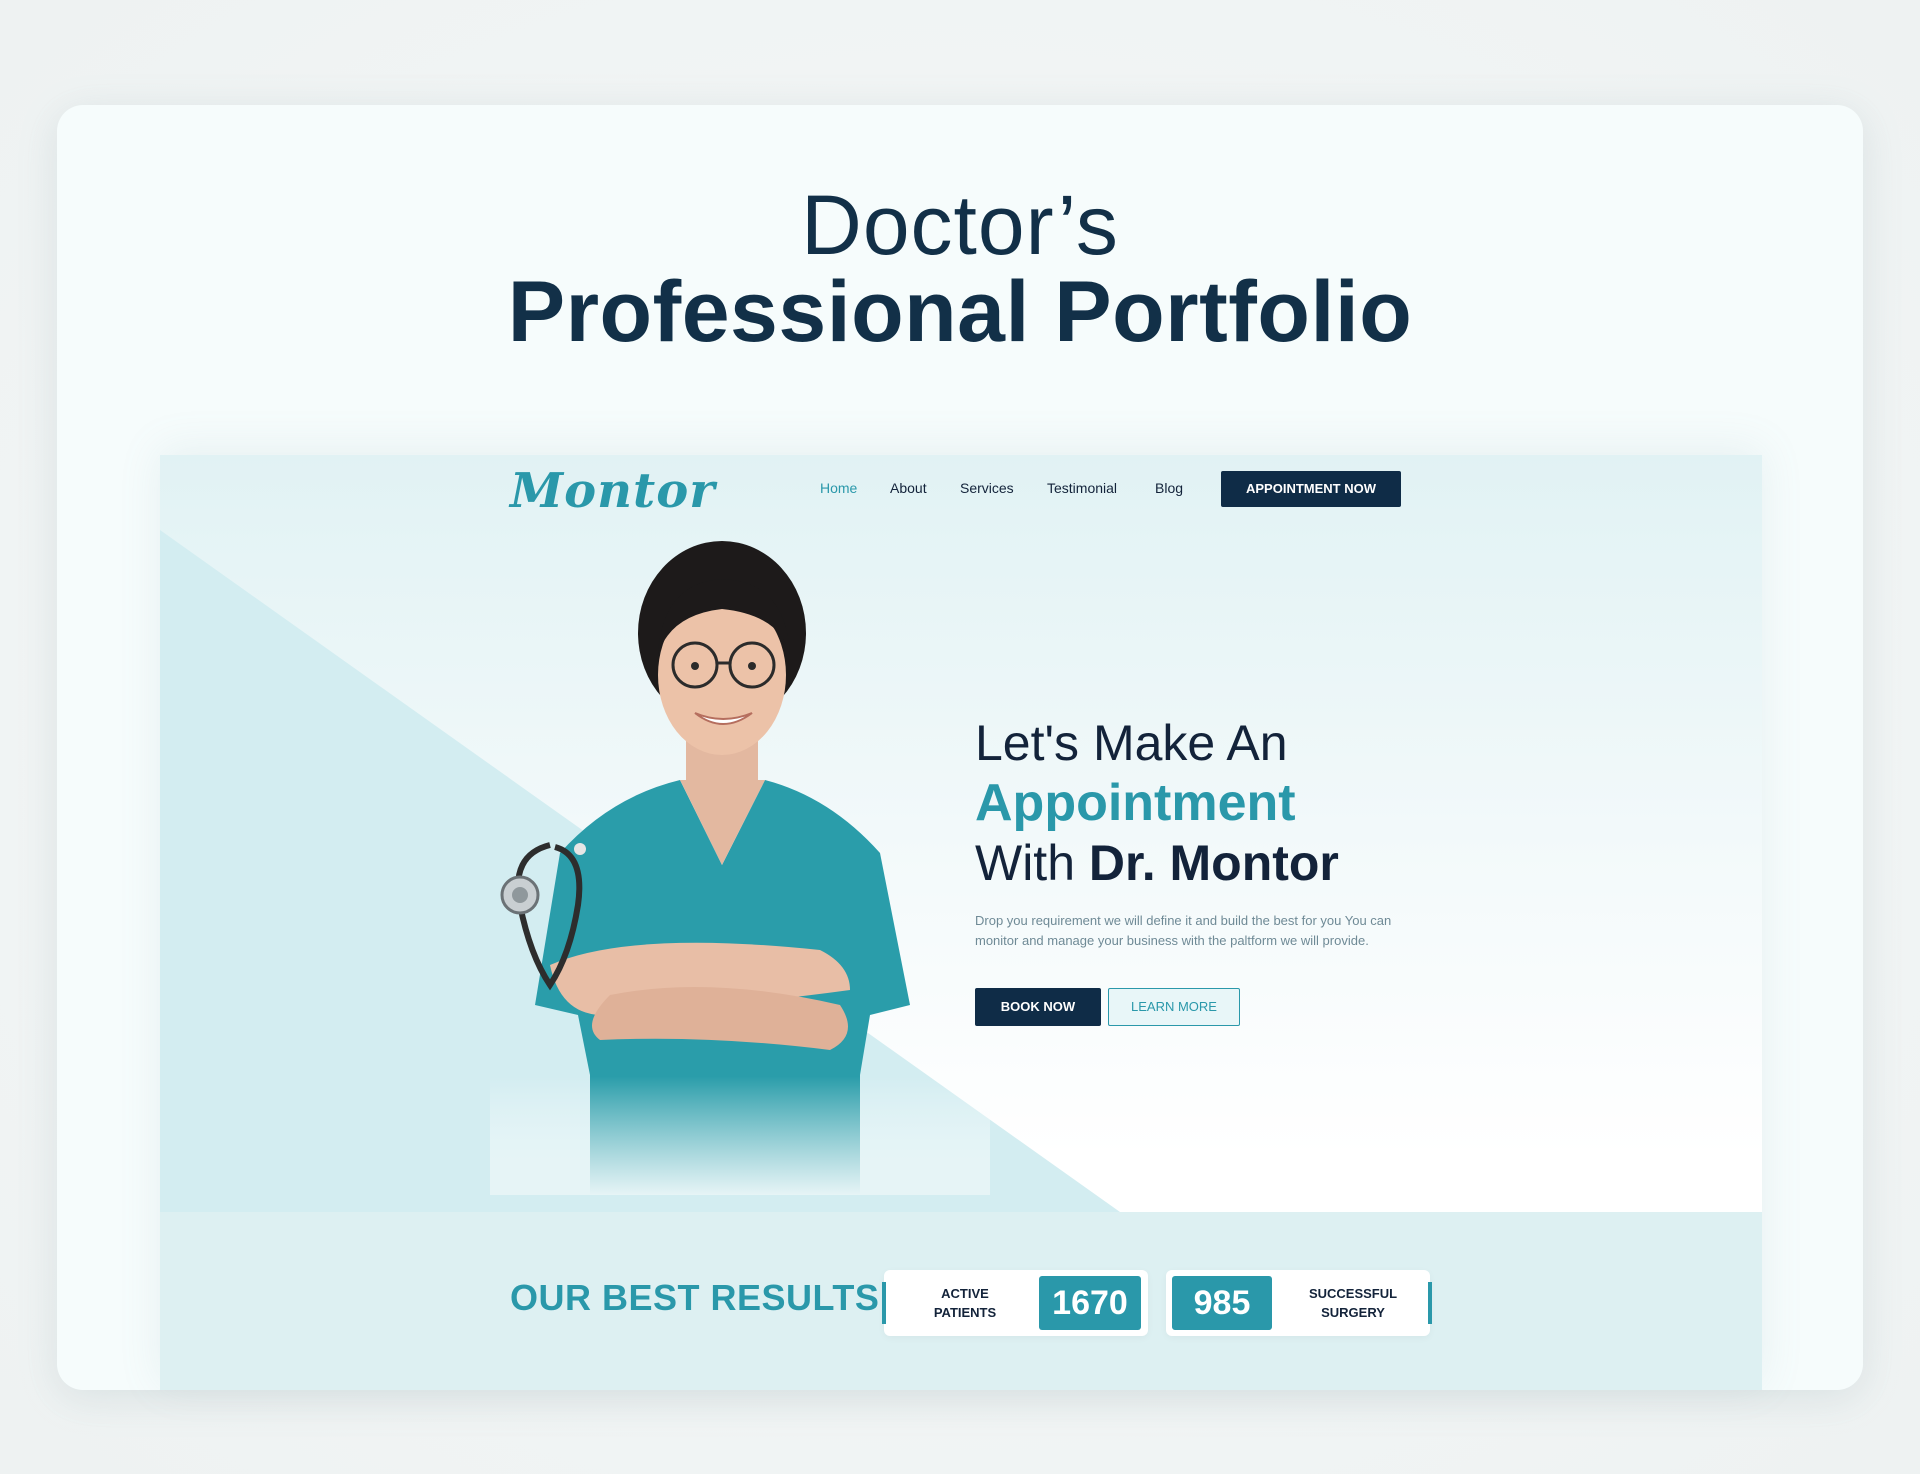 The width and height of the screenshot is (1920, 1474). Describe the element at coordinates (695, 1297) in the screenshot. I see `results-title: OUR BEST RESULTS` at that location.